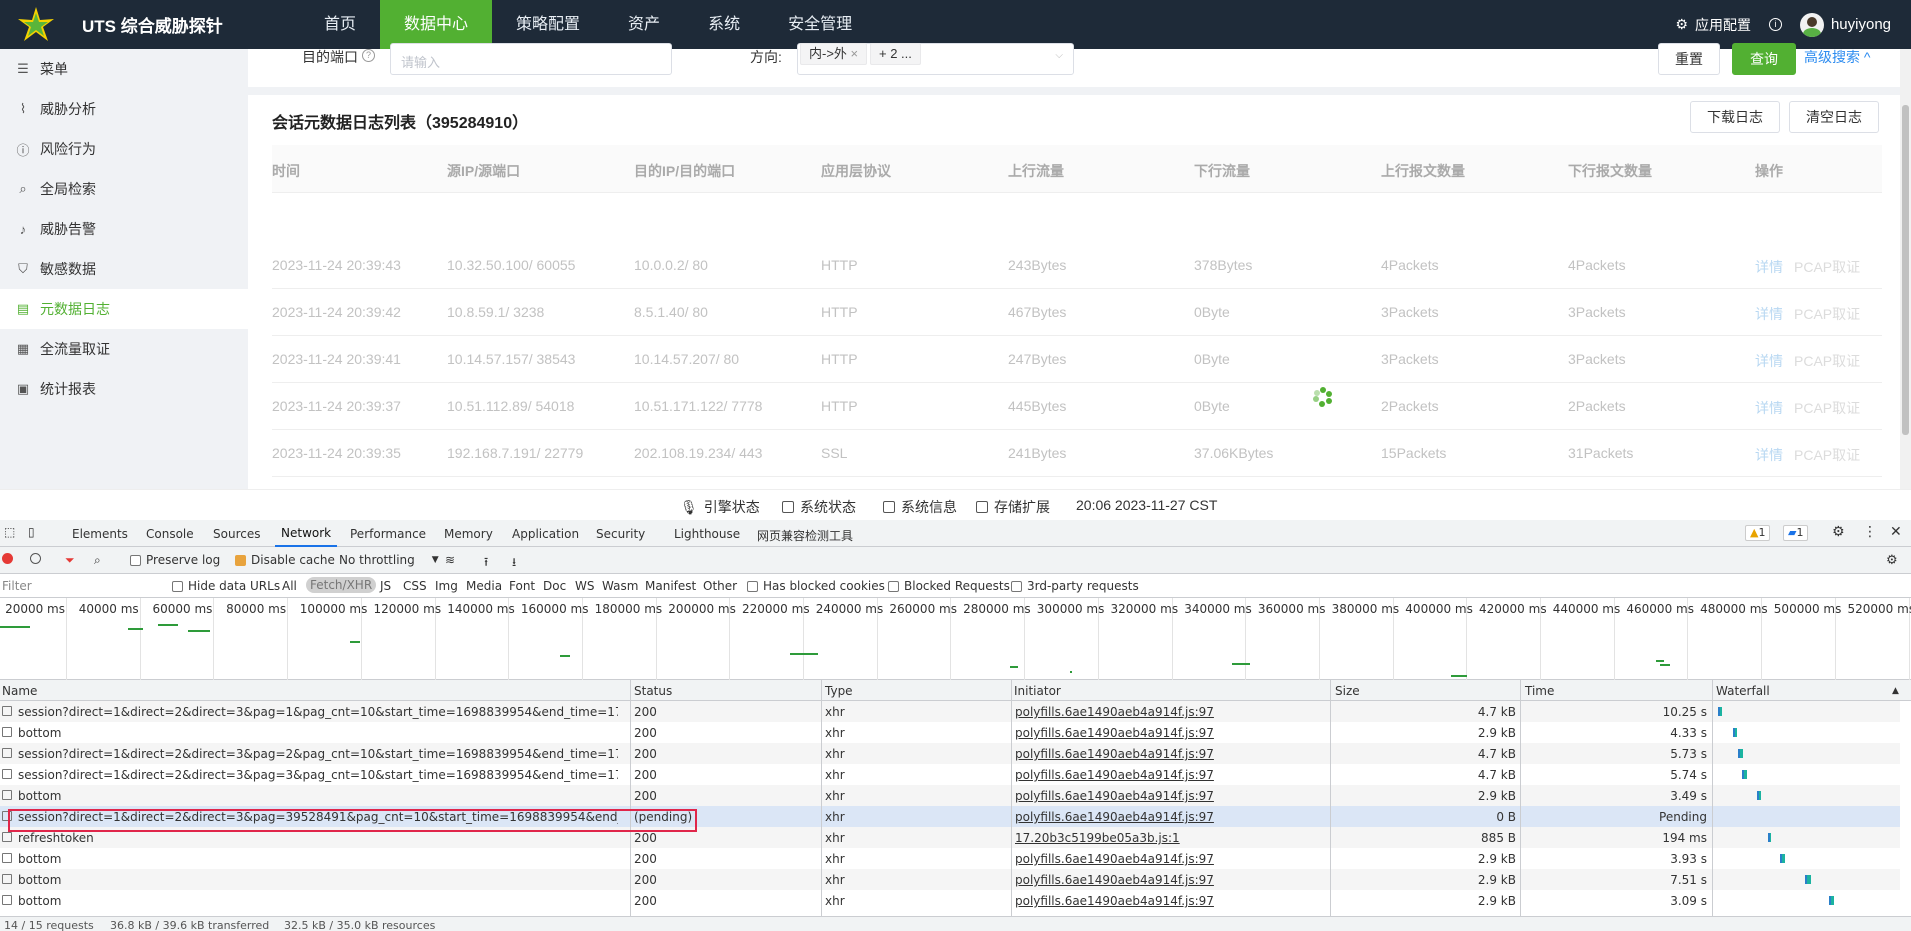 The width and height of the screenshot is (1911, 931). Describe the element at coordinates (450, 560) in the screenshot. I see `network-conditions-icon: ≋` at that location.